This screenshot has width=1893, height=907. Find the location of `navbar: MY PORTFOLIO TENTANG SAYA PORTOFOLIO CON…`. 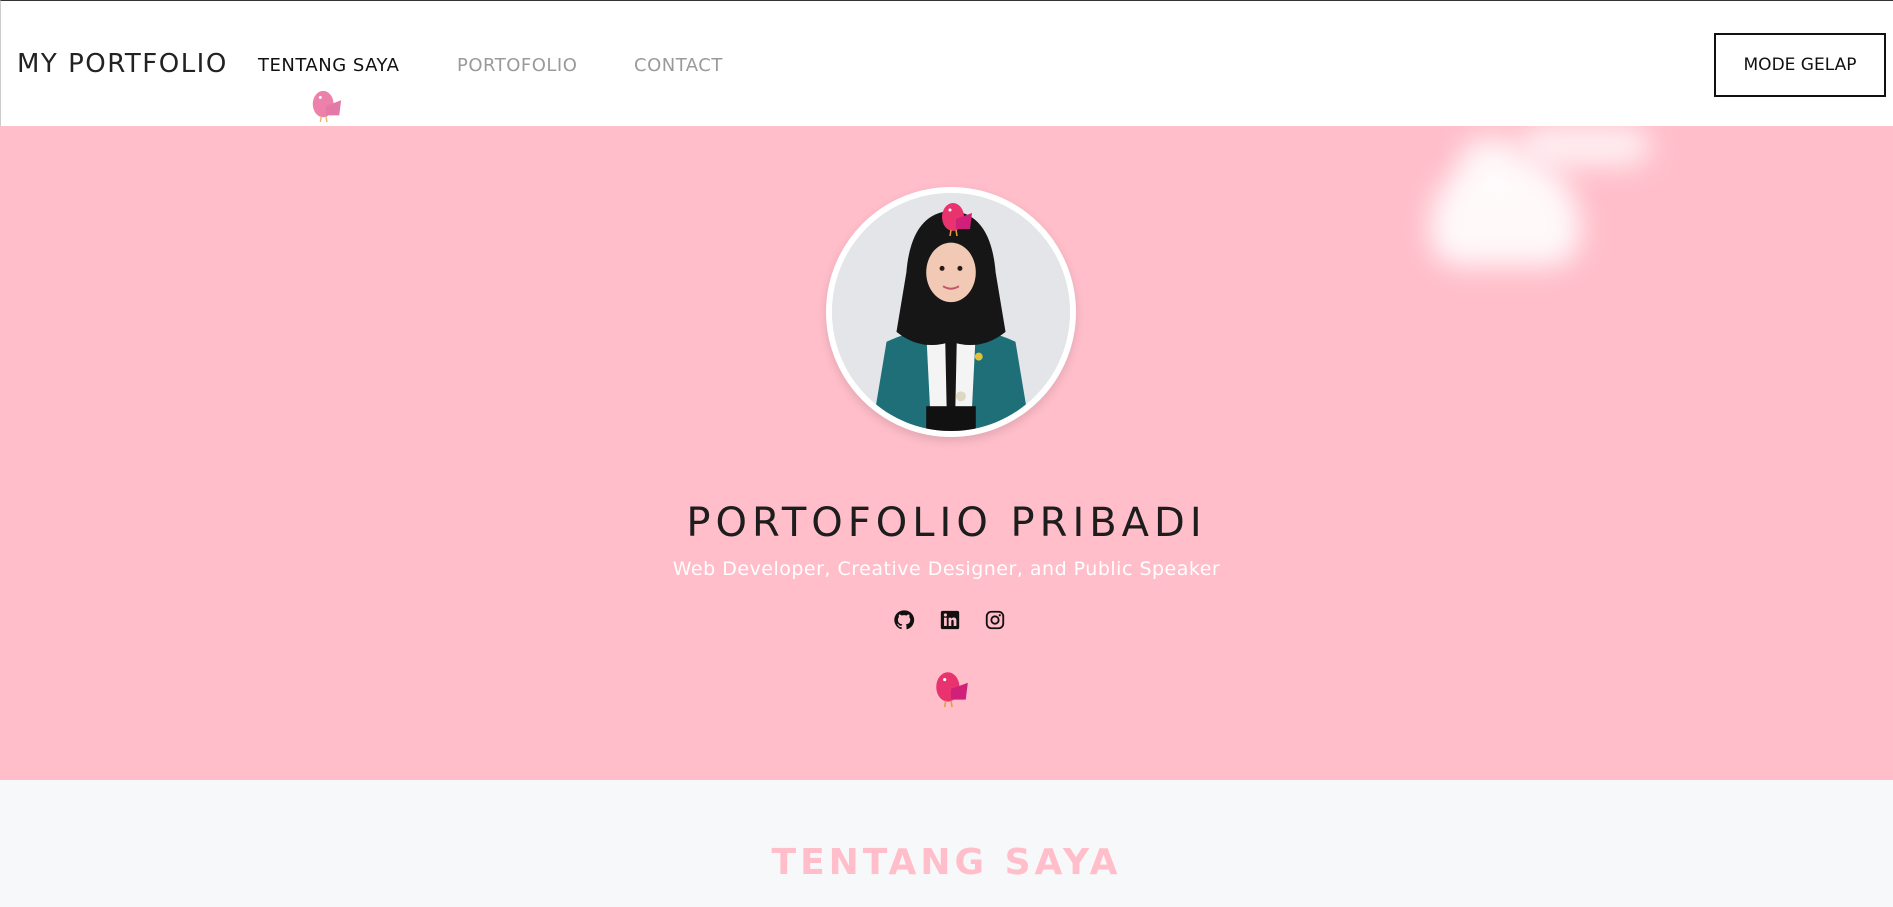

navbar: MY PORTFOLIO TENTANG SAYA PORTOFOLIO CON… is located at coordinates (946, 63).